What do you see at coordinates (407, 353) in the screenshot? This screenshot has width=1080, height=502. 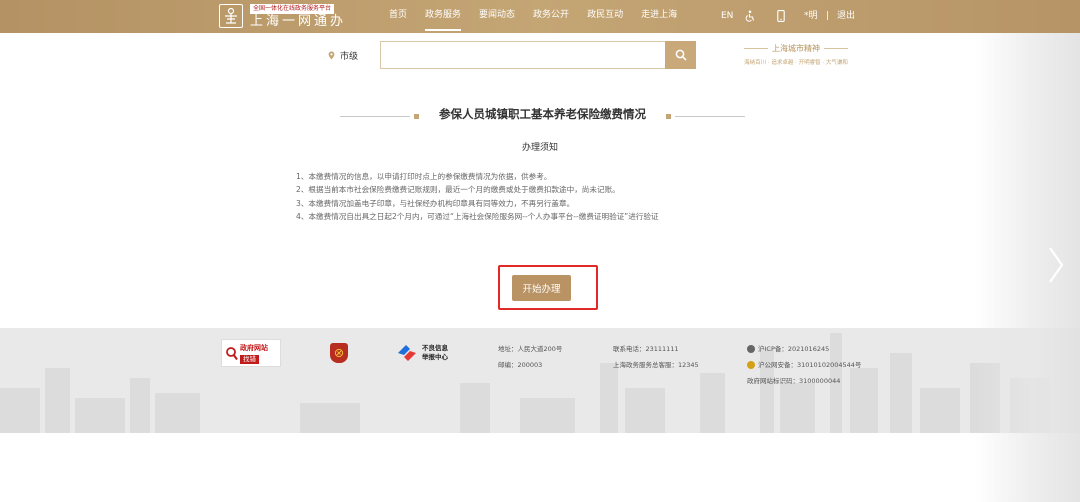 I see `report-center-icon` at bounding box center [407, 353].